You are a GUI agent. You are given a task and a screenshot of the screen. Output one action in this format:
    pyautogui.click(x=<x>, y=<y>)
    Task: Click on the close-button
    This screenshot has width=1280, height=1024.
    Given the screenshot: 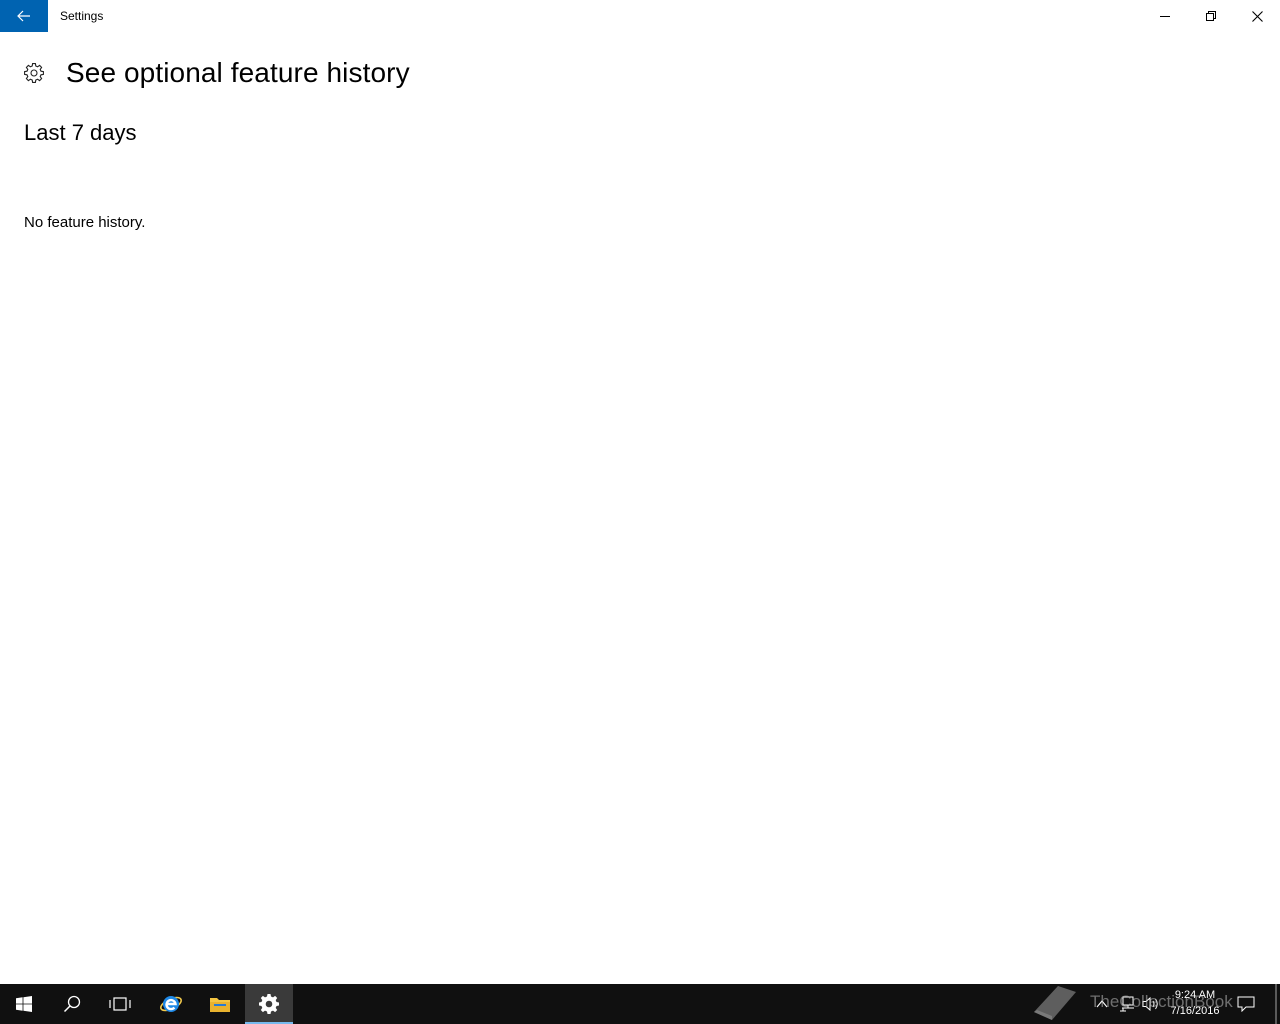 What is the action you would take?
    pyautogui.click(x=1257, y=16)
    